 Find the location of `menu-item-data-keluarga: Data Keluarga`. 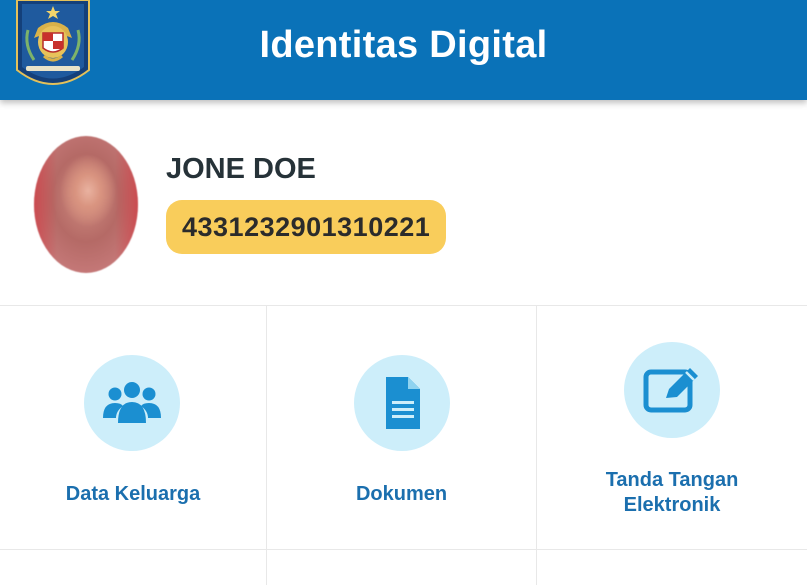

menu-item-data-keluarga: Data Keluarga is located at coordinates (133, 428).